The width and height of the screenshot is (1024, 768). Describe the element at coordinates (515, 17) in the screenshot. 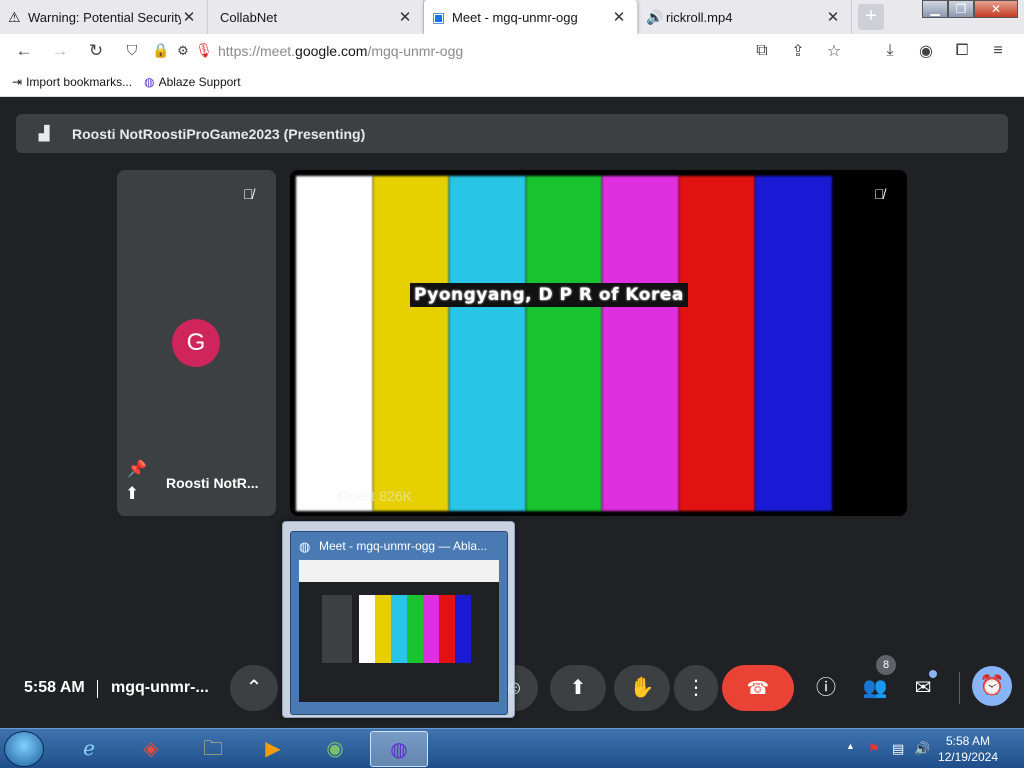

I see `tab-title: Meet - mgq-unmr-ogg` at that location.